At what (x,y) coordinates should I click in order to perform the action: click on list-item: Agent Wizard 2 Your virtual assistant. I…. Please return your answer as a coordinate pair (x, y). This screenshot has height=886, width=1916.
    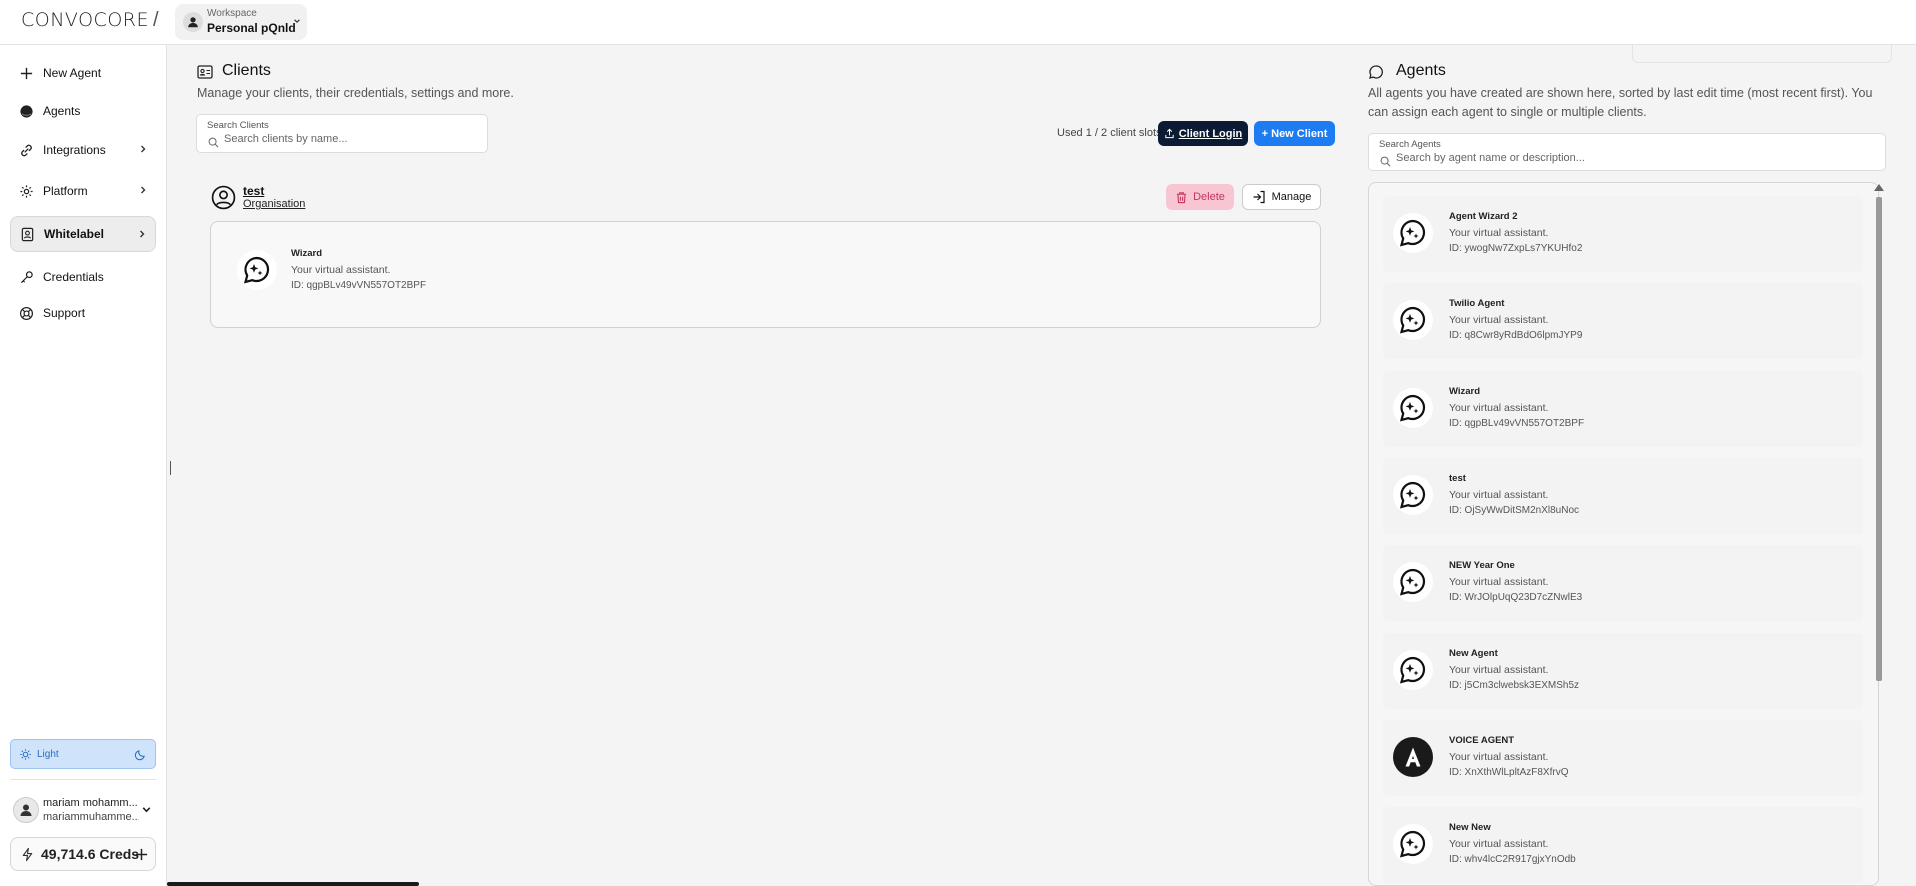
    Looking at the image, I should click on (1623, 234).